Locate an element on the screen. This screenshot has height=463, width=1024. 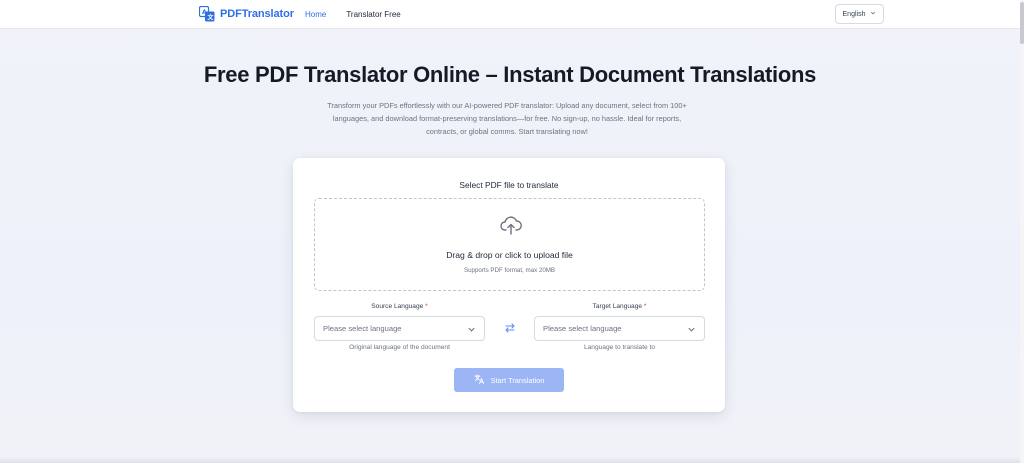
source-language-label-text: Source Language is located at coordinates (397, 306).